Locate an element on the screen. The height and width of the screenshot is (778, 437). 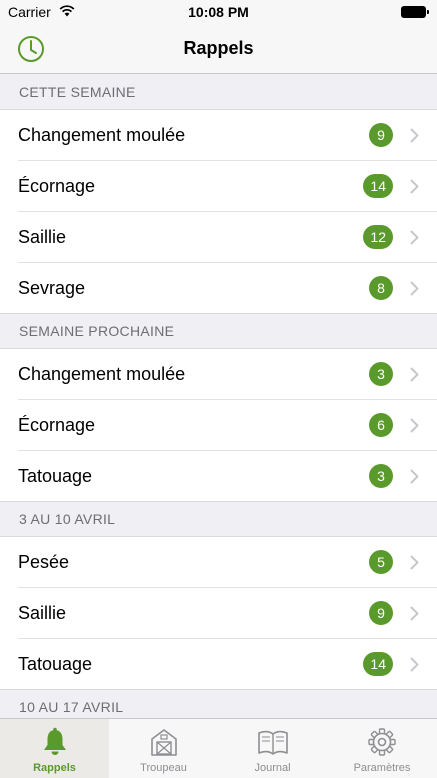
list-item-label: Pesée is located at coordinates (44, 562).